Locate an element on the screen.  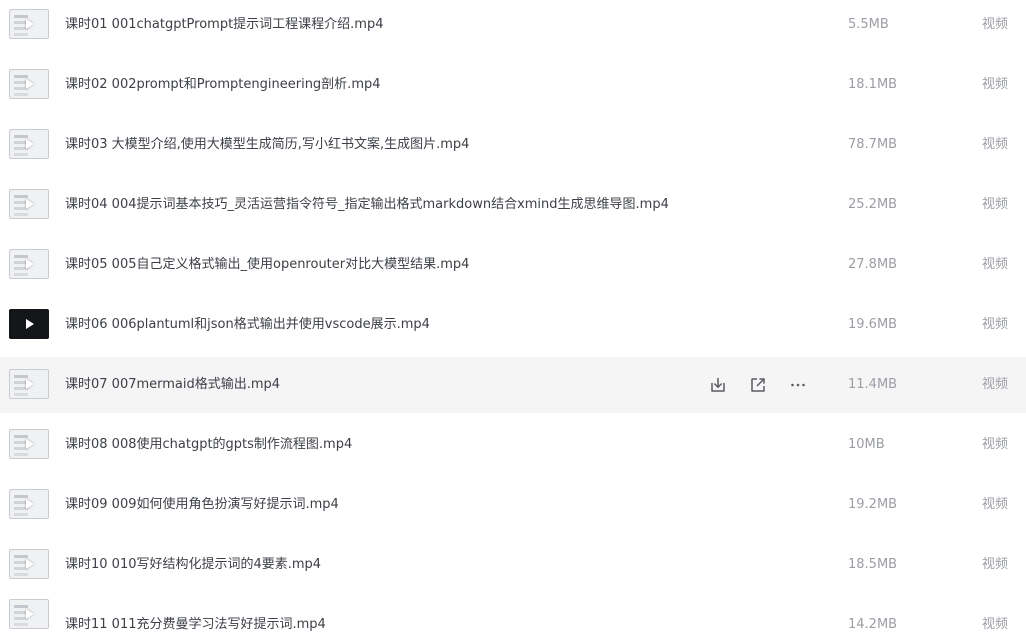
file-size: 25.2MB is located at coordinates (873, 204).